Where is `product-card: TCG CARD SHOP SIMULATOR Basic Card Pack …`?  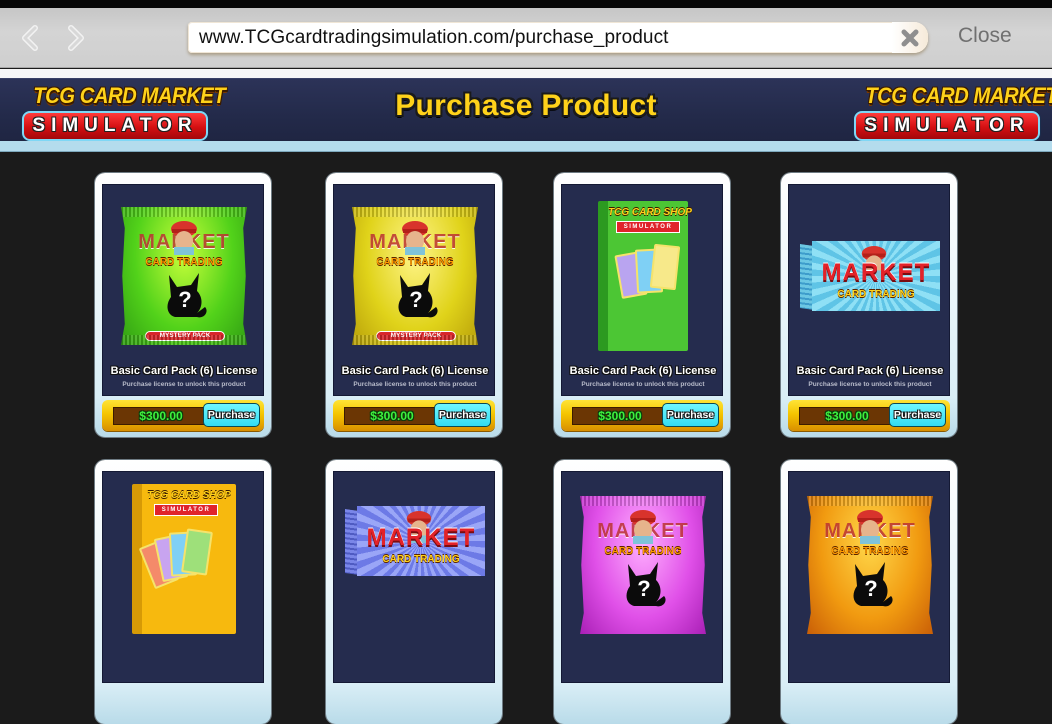
product-card: TCG CARD SHOP SIMULATOR Basic Card Pack … is located at coordinates (642, 305).